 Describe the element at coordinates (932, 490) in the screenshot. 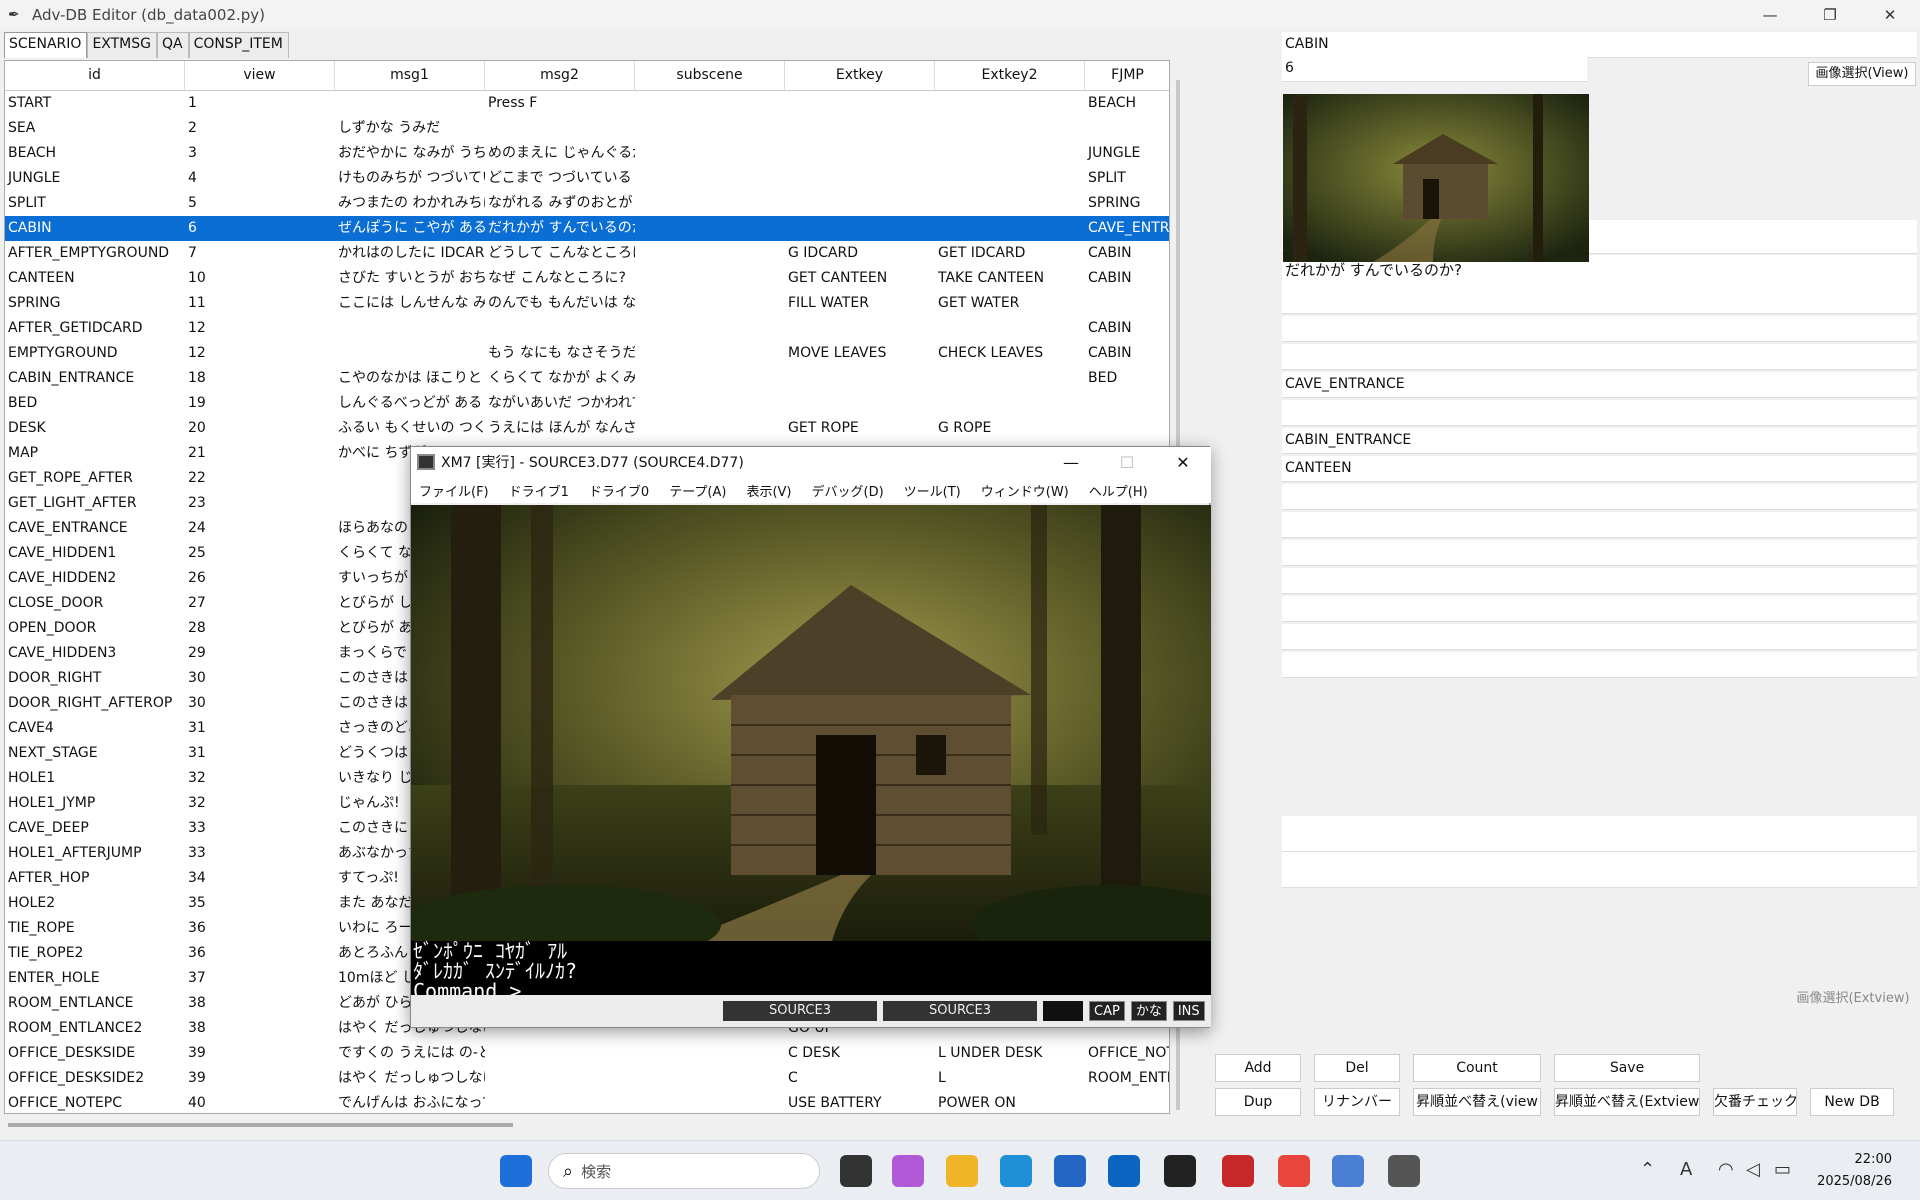

I see `menu-tools: ツール(T)` at that location.